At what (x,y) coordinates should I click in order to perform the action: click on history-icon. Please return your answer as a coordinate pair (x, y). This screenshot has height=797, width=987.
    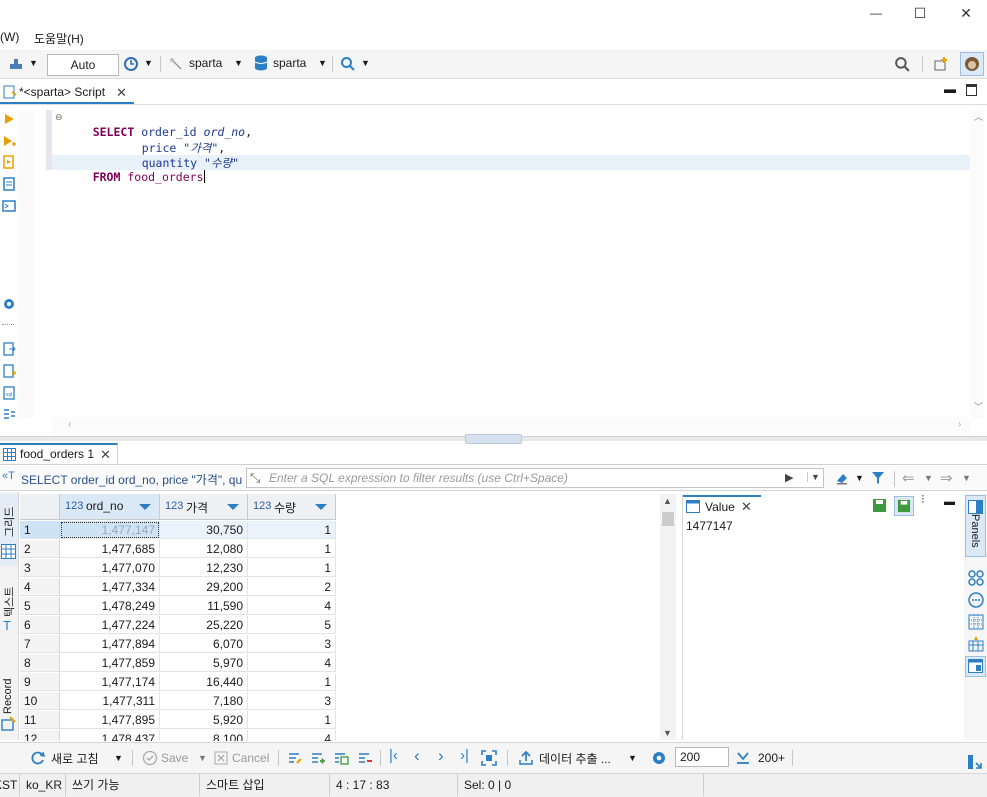
    Looking at the image, I should click on (131, 64).